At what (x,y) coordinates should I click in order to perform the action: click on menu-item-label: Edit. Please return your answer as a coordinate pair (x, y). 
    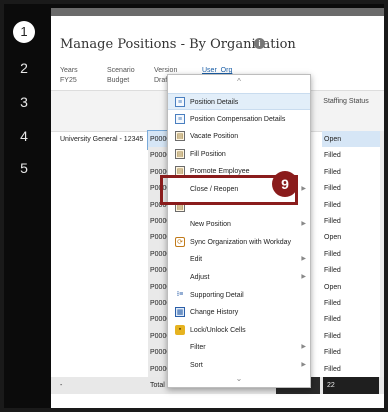
    Looking at the image, I should click on (196, 260).